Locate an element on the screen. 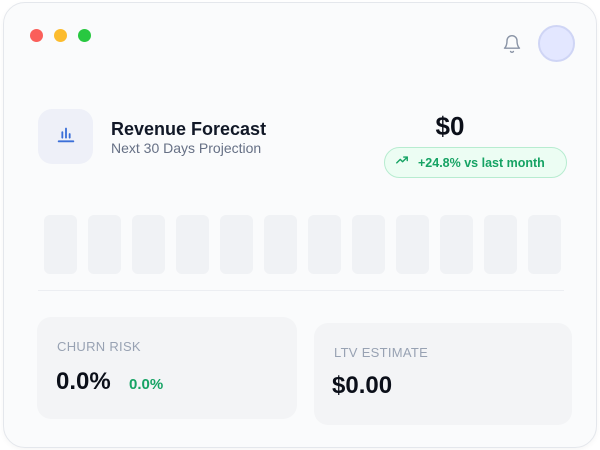 The height and width of the screenshot is (450, 600). trend-badge: +24.8% vs last month is located at coordinates (475, 162).